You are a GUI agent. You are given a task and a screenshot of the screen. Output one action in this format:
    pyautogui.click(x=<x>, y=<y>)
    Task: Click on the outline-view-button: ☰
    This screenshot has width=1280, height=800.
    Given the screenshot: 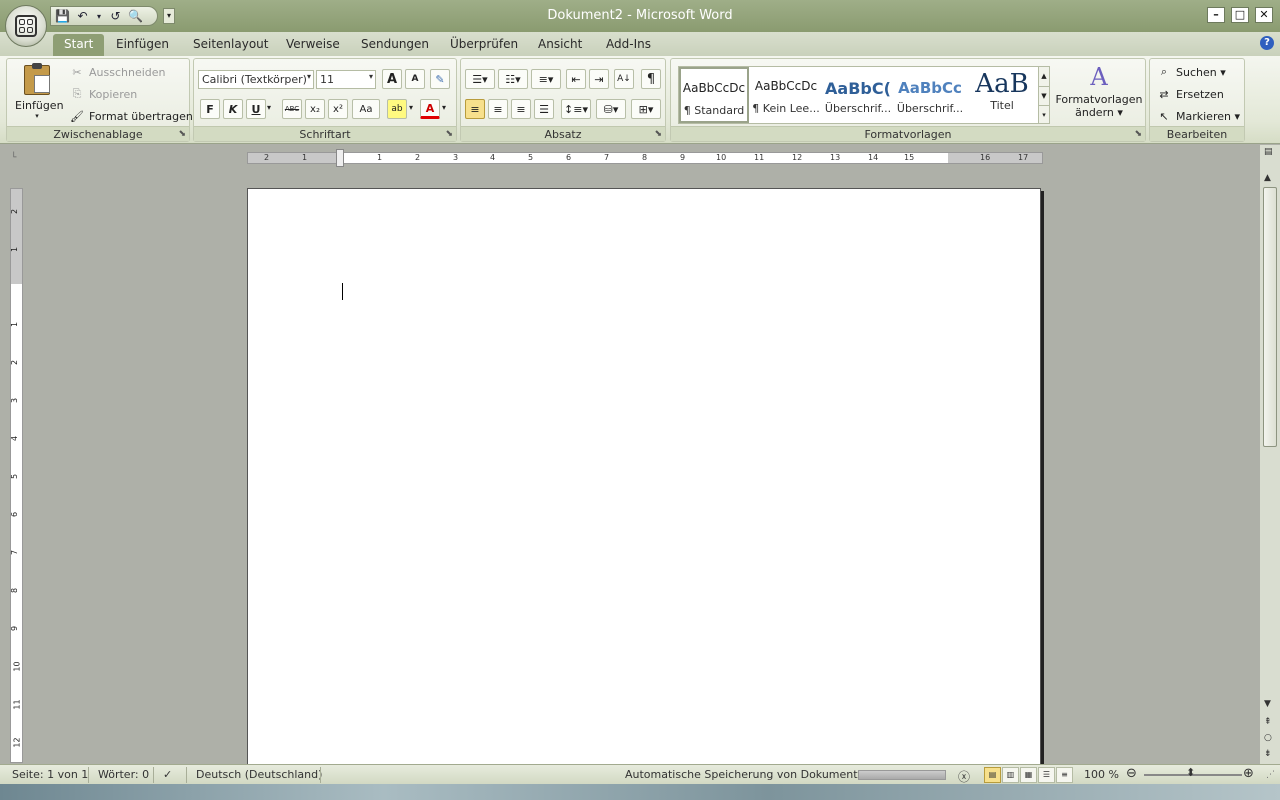 What is the action you would take?
    pyautogui.click(x=1046, y=775)
    